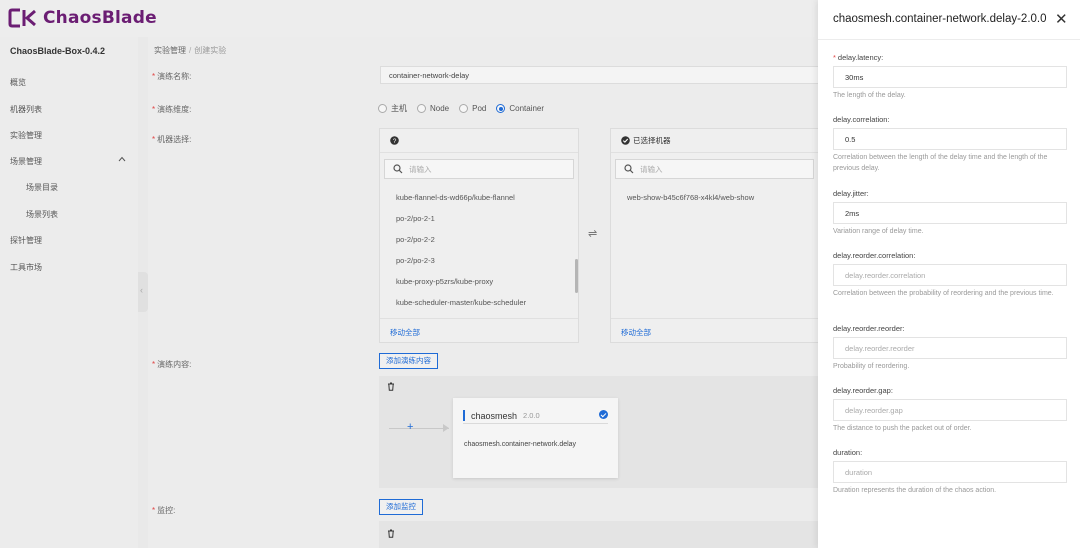 The height and width of the screenshot is (548, 1080). What do you see at coordinates (869, 328) in the screenshot?
I see `field-label-reorder-reorder: delay.reorder.reorder:` at bounding box center [869, 328].